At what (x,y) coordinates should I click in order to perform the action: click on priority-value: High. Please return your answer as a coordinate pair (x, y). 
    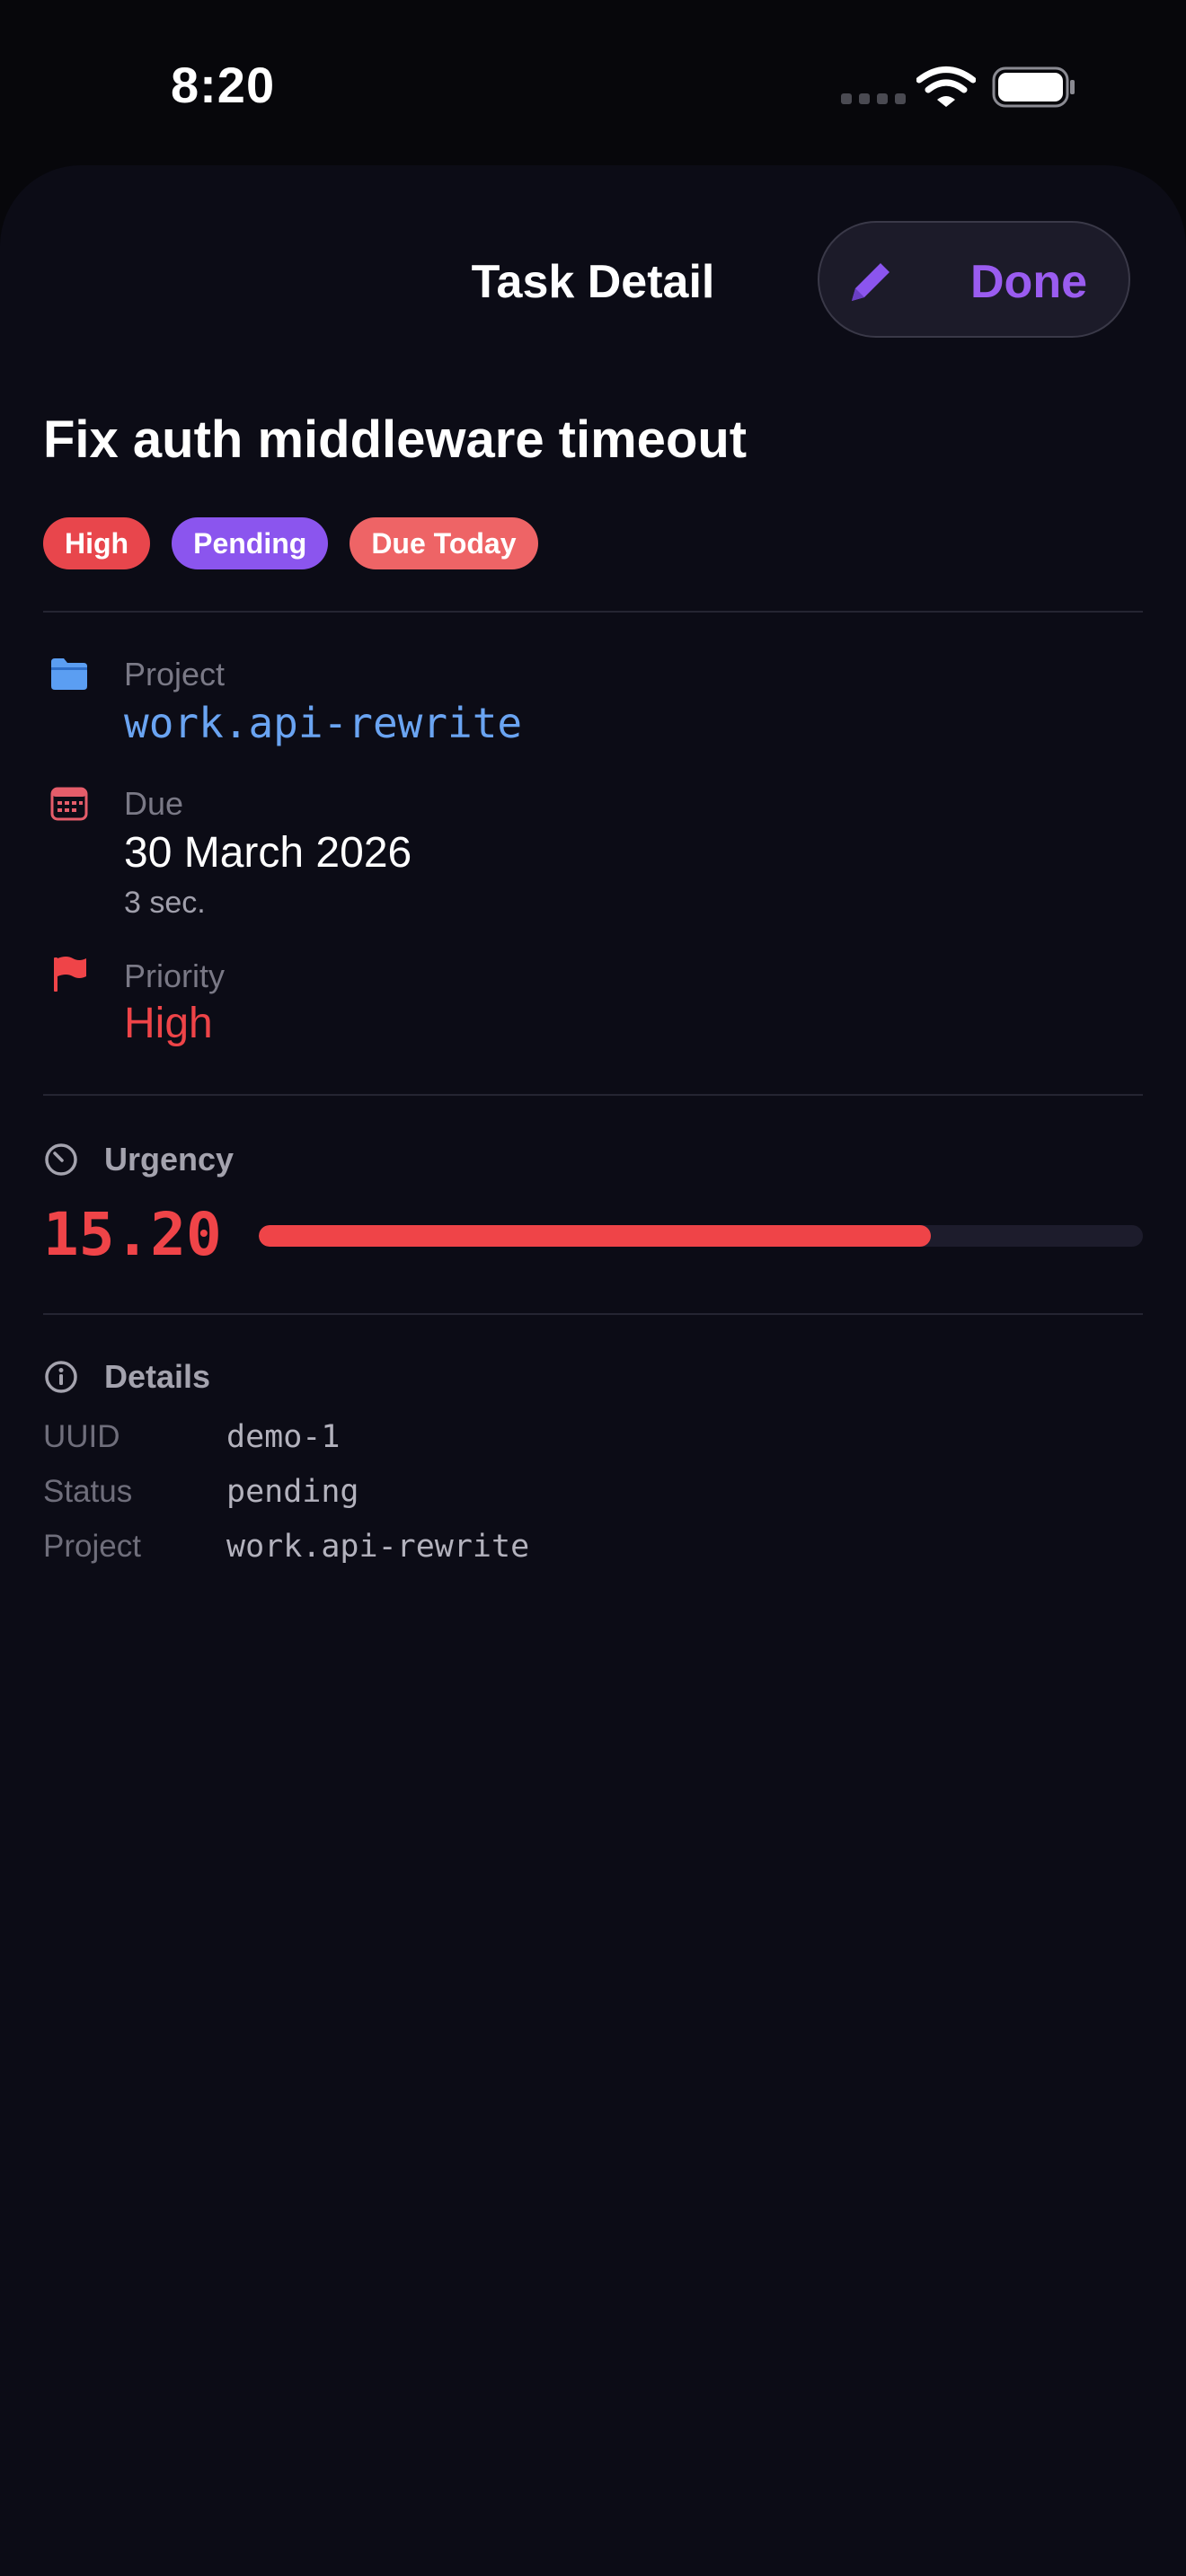
    Looking at the image, I should click on (168, 1023).